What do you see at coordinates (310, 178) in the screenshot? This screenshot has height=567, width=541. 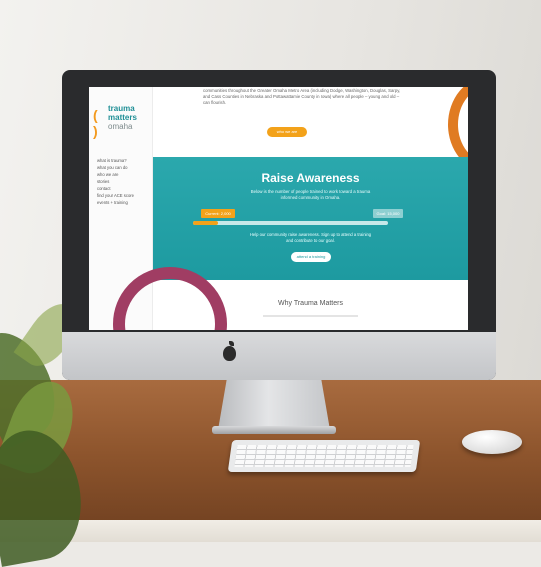 I see `section-heading: Raise Awareness` at bounding box center [310, 178].